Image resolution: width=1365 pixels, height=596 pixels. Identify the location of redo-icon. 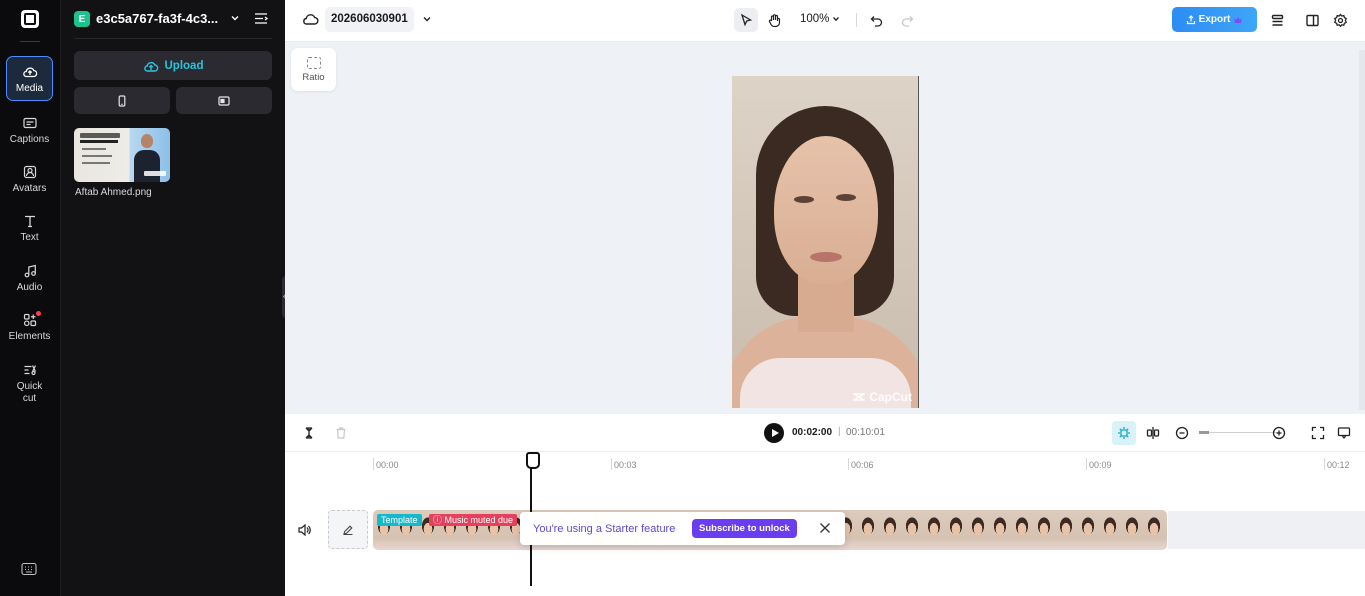
(907, 21).